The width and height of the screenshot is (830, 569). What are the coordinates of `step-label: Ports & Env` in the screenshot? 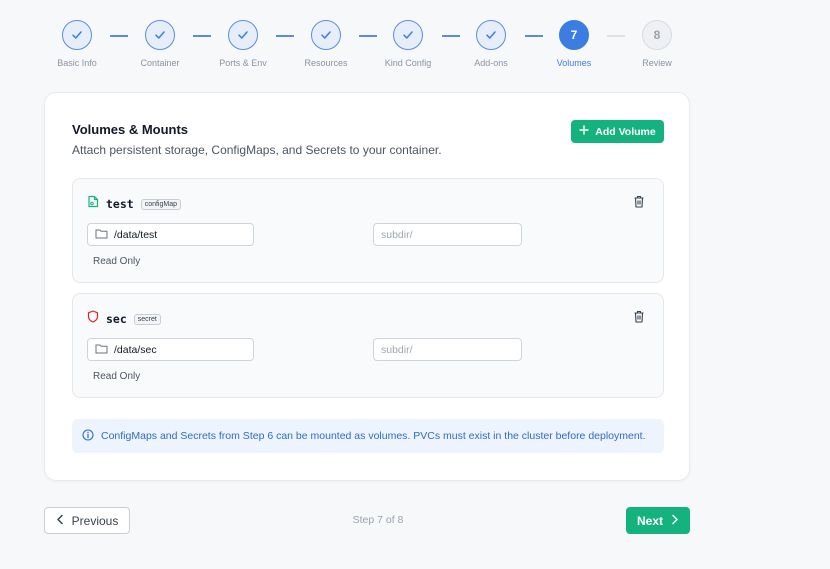 It's located at (243, 63).